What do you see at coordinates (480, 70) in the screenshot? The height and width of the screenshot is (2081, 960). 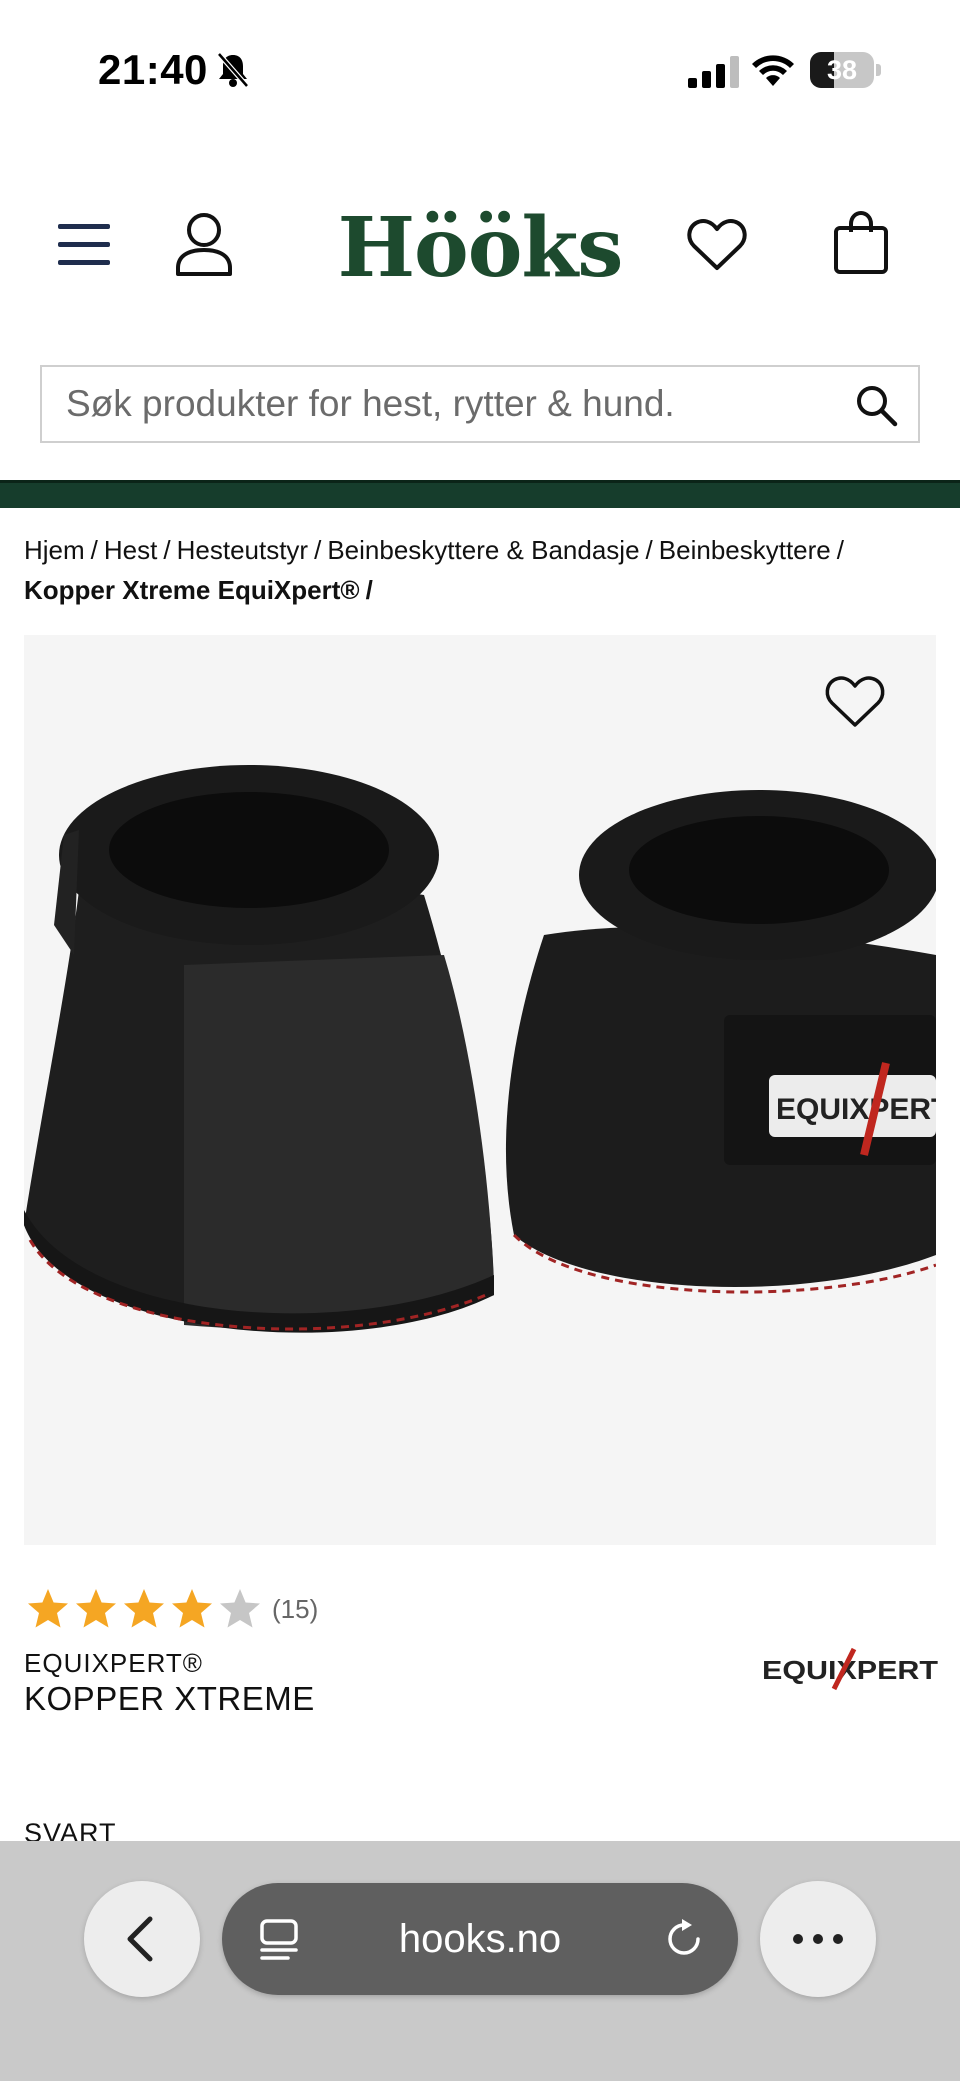 I see `status-bar: 21:40 38` at bounding box center [480, 70].